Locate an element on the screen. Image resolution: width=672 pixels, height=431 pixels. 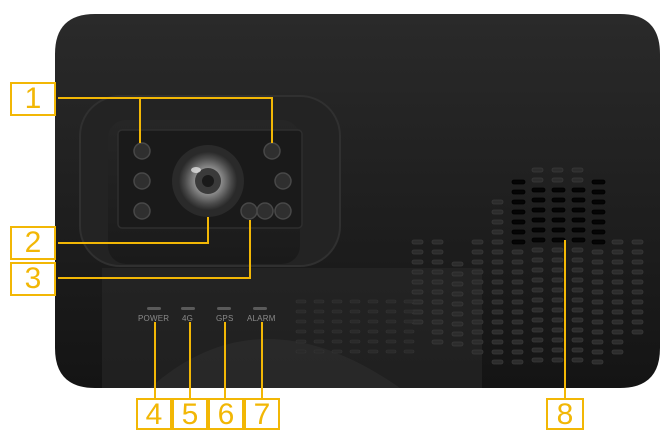
4g-label: 4G is located at coordinates (188, 318).